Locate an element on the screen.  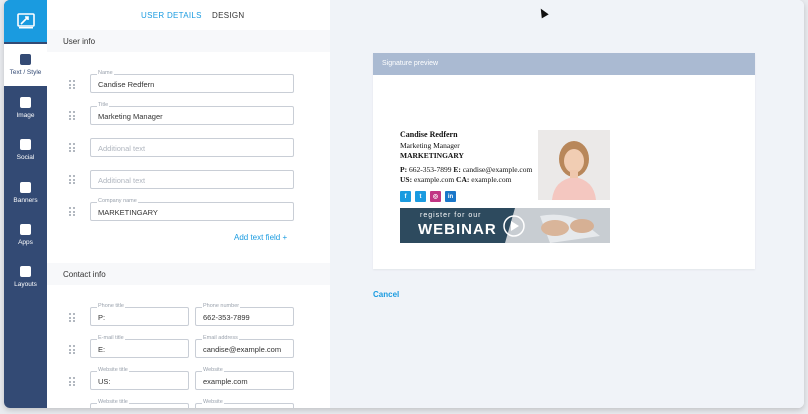
signature-contact-line-2: US: example.com CA: example.com is located at coordinates (455, 179).